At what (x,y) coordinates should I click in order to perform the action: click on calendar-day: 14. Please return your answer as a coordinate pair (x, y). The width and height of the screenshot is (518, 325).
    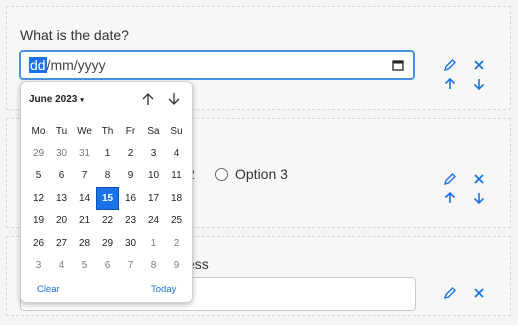
    Looking at the image, I should click on (84, 198).